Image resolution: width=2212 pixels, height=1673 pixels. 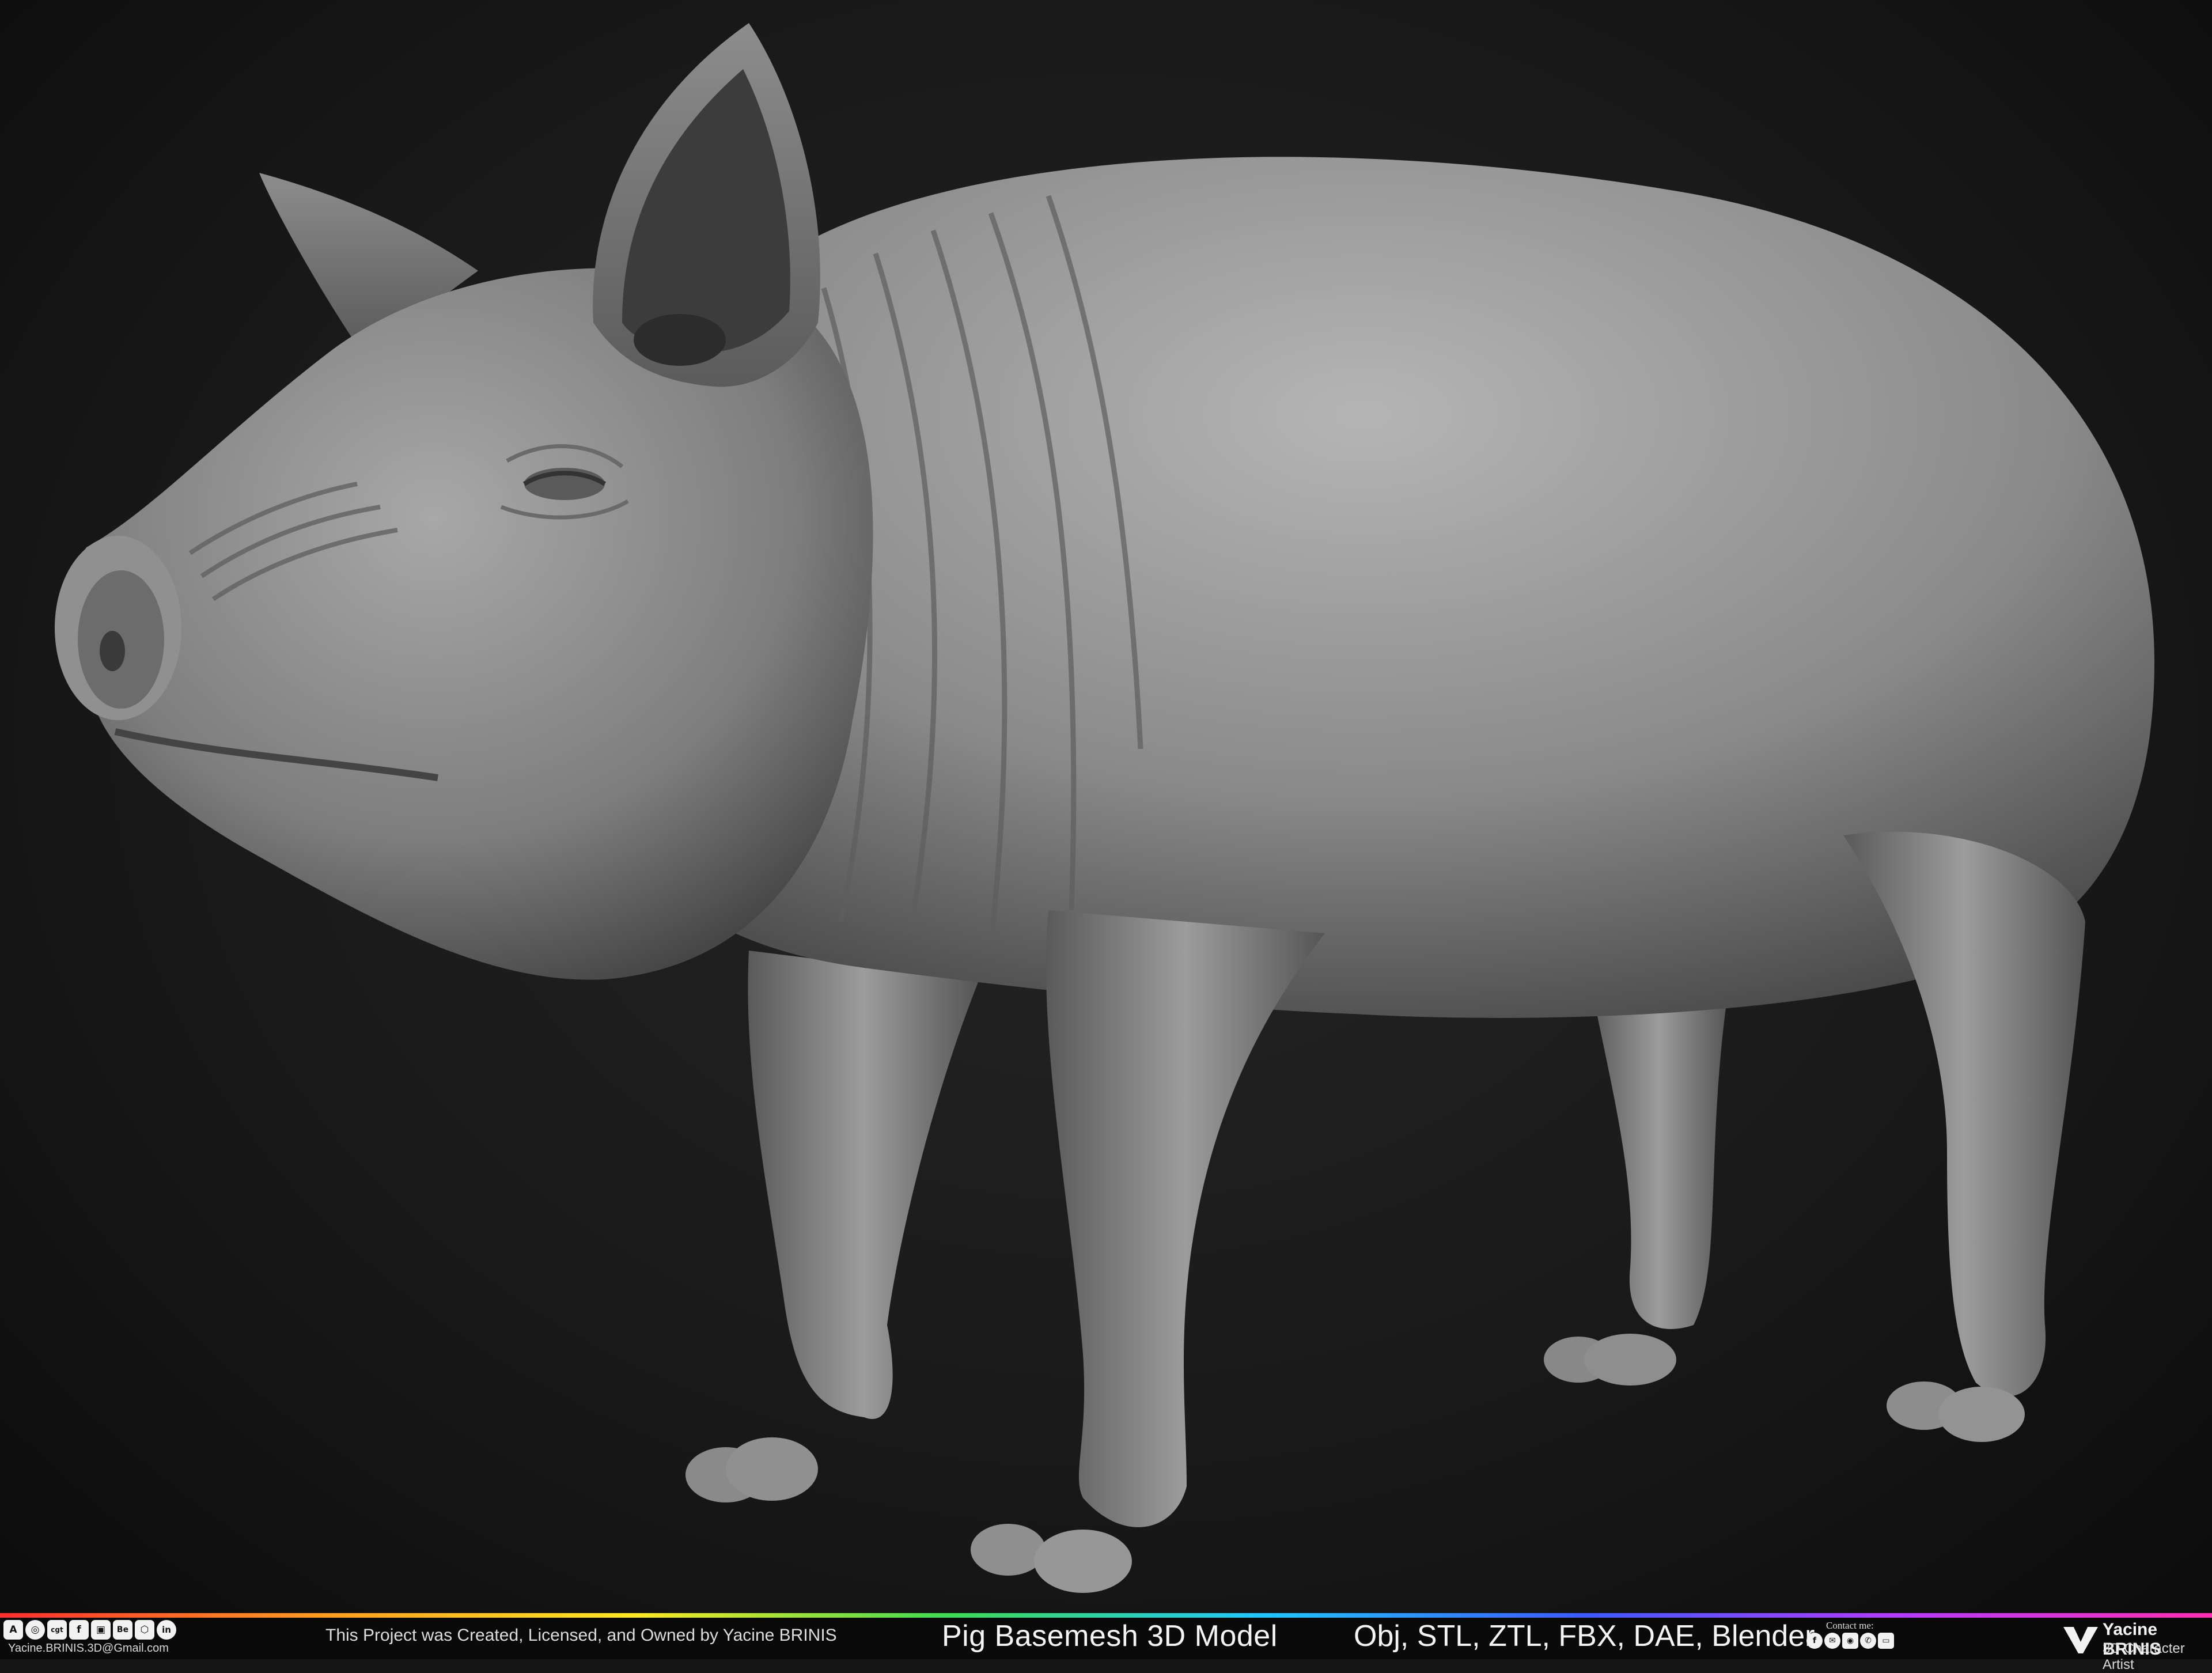 I want to click on contact-links: f ✉ ◉ ✆ ▭, so click(x=1850, y=1641).